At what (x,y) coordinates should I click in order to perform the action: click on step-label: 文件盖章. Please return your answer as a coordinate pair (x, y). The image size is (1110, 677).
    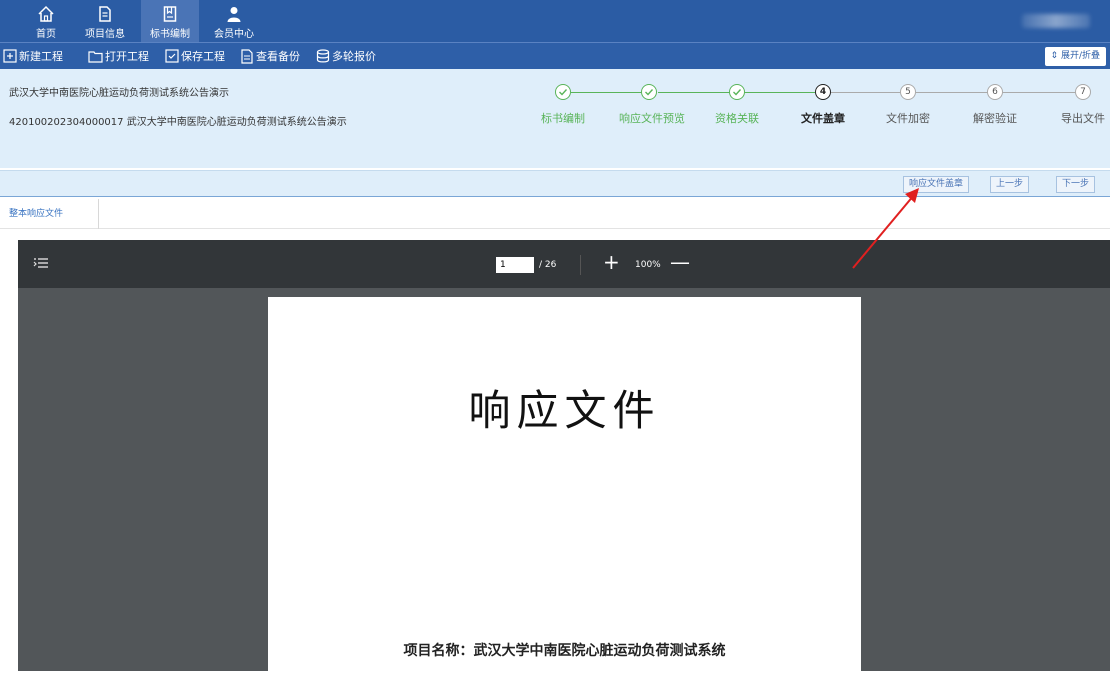
    Looking at the image, I should click on (823, 118).